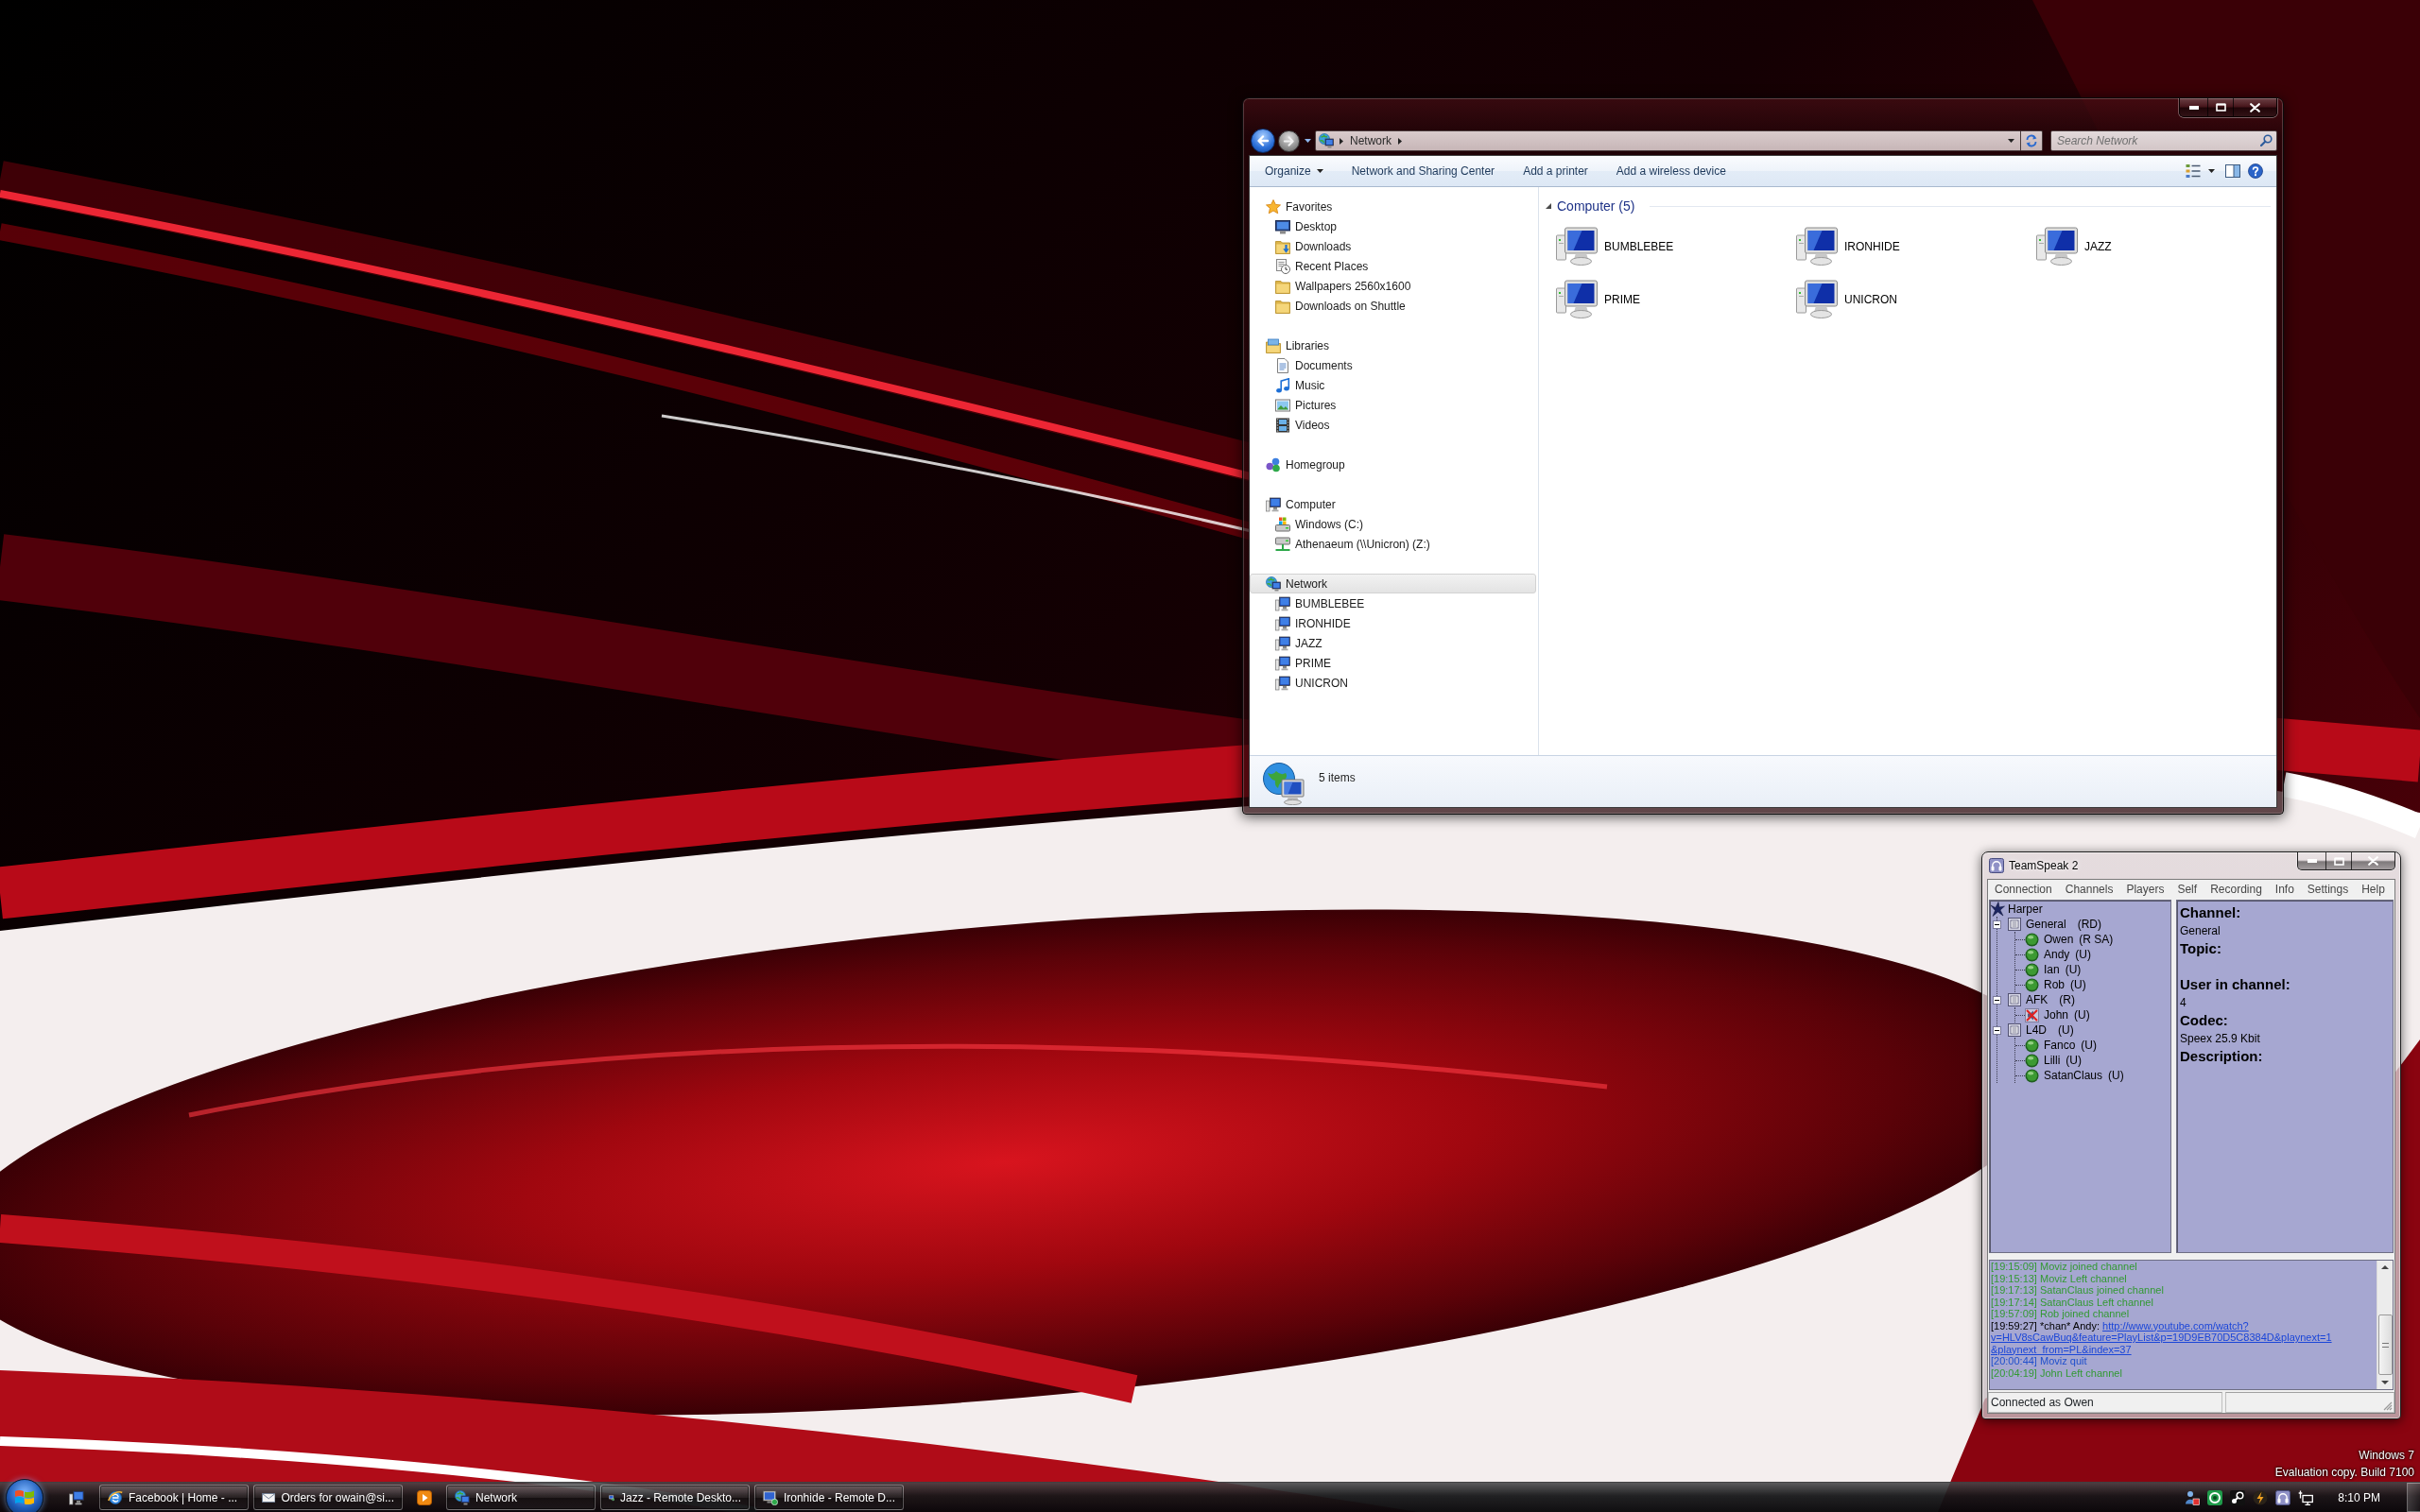 Image resolution: width=2420 pixels, height=1512 pixels. I want to click on pane-icon, so click(2232, 171).